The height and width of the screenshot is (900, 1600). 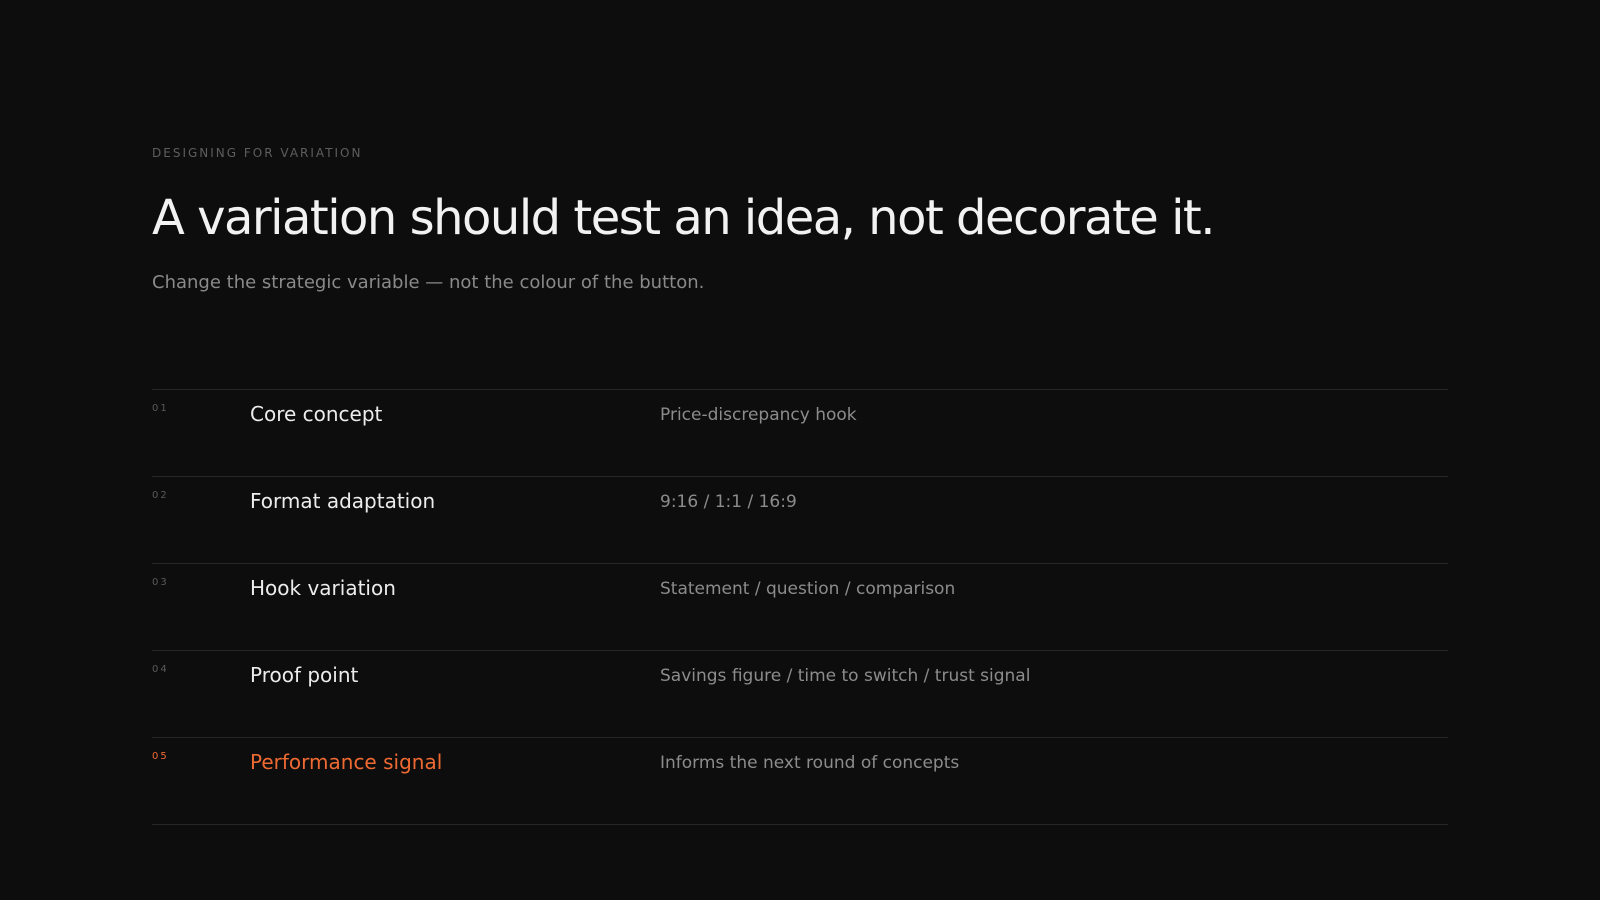 I want to click on list-item-core-concept: 01 Core concept Price-discrepancy hook, so click(x=800, y=432).